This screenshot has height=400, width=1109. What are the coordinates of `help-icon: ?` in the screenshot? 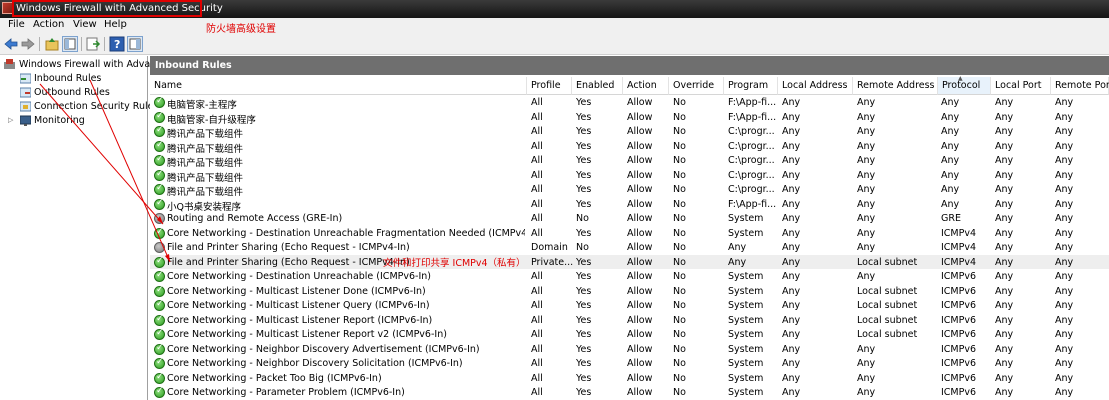 It's located at (117, 44).